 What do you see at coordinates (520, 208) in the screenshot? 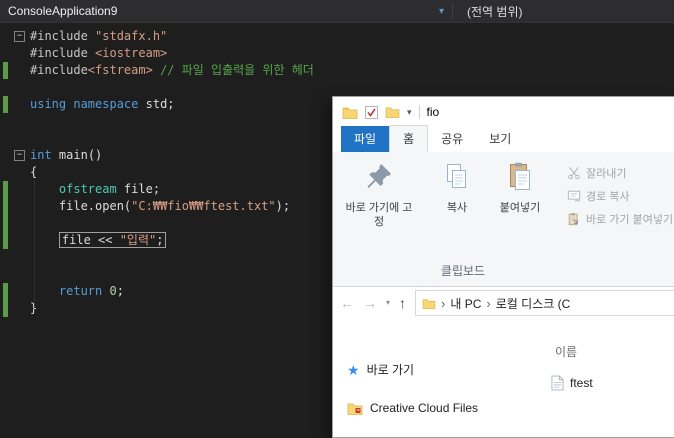
I see `paste-label: 붙여넣기` at bounding box center [520, 208].